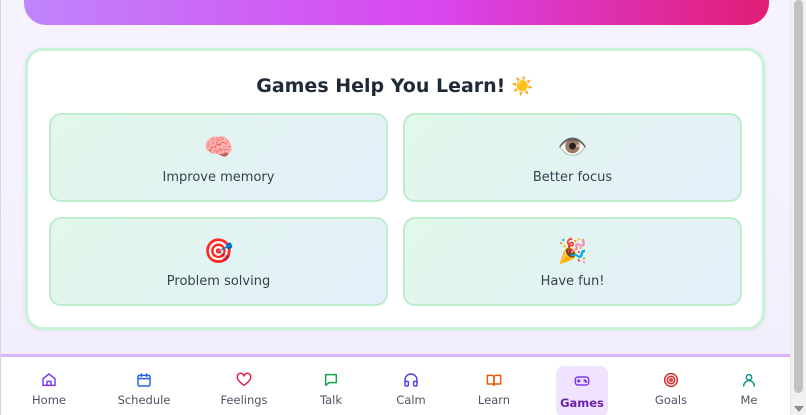  I want to click on calendar-icon, so click(144, 380).